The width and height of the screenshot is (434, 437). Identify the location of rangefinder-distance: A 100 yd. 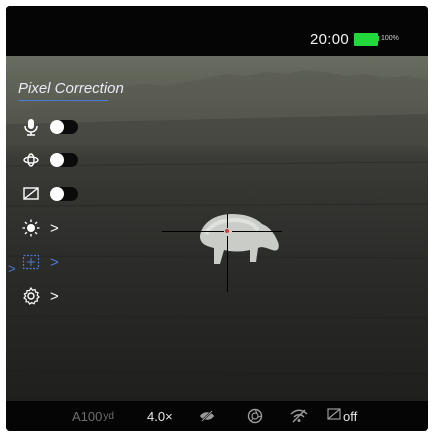
(93, 416).